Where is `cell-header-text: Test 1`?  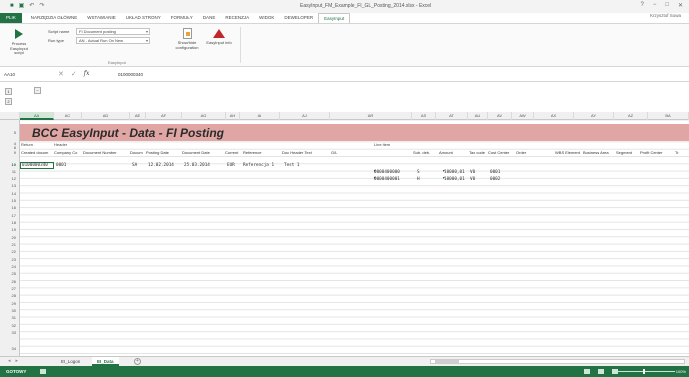
cell-header-text: Test 1 is located at coordinates (292, 165).